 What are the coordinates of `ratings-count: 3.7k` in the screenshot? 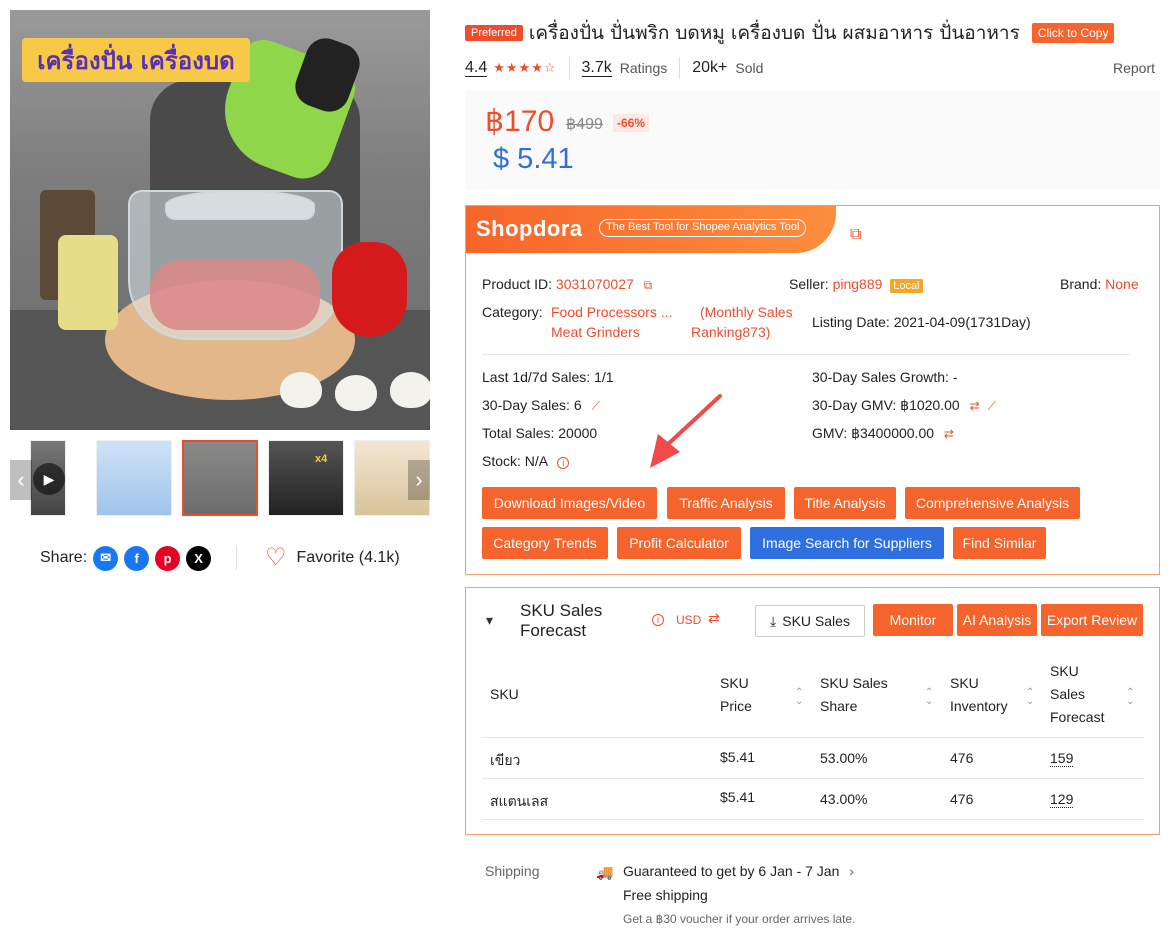 It's located at (596, 68).